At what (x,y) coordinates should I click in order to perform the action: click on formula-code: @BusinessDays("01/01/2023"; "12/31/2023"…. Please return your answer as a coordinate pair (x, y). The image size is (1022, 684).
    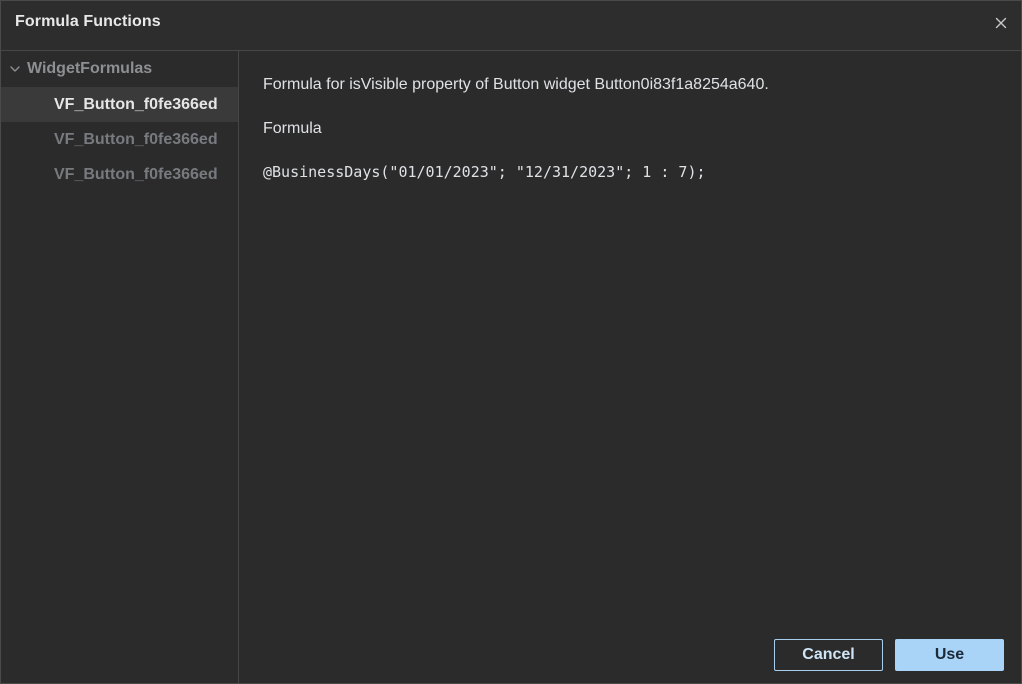
    Looking at the image, I should click on (484, 172).